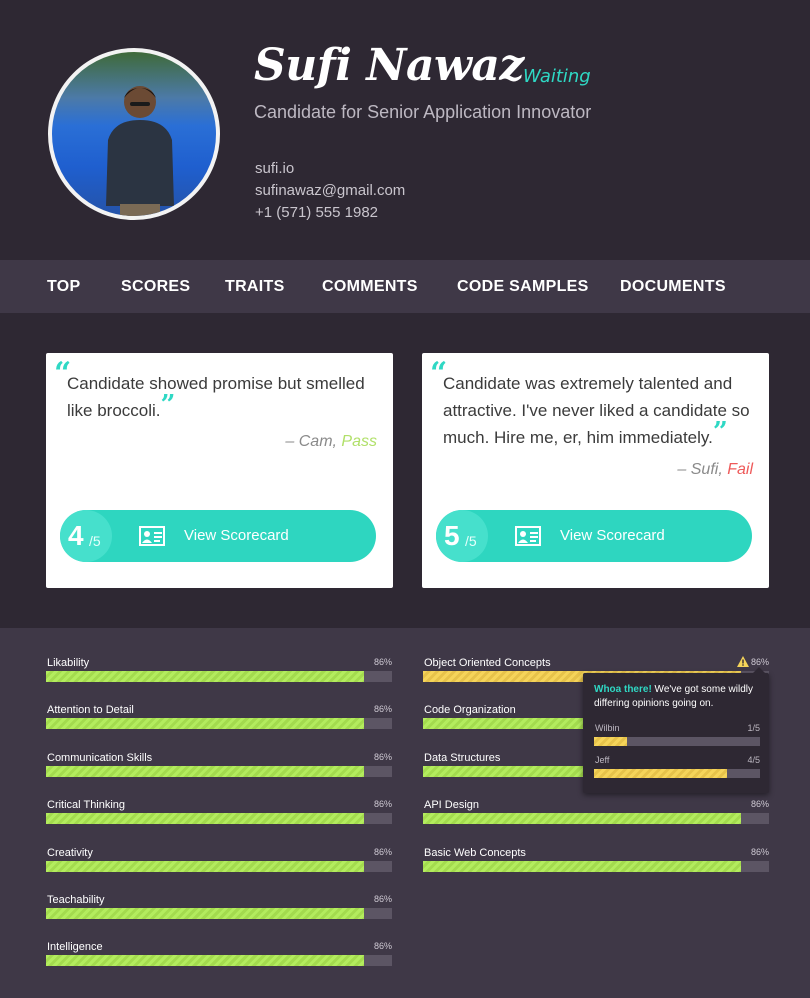 This screenshot has width=810, height=998. Describe the element at coordinates (219, 954) in the screenshot. I see `skill-row: Intelligence 86%` at that location.